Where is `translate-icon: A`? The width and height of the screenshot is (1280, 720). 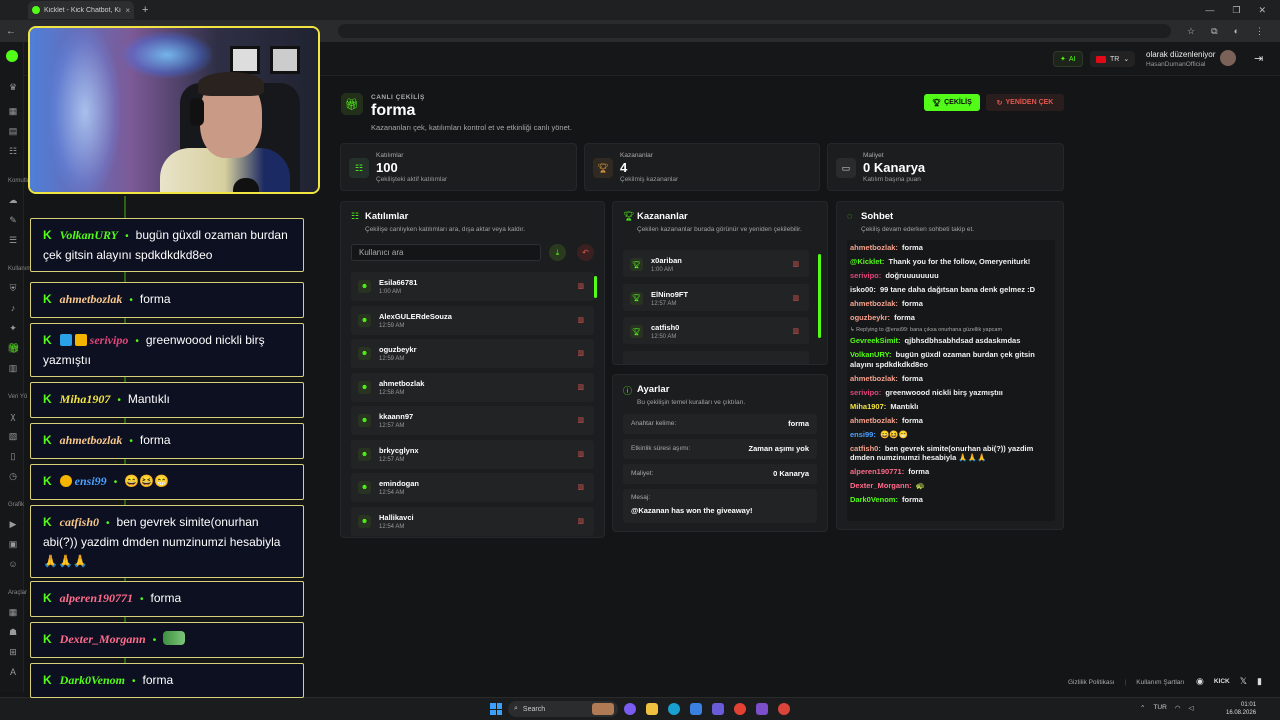 translate-icon: A is located at coordinates (13, 672).